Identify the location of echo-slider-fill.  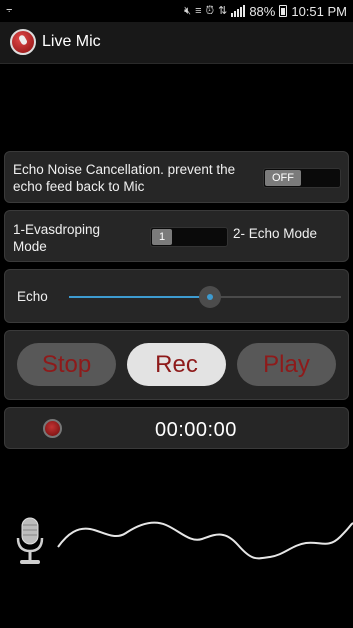
(140, 297).